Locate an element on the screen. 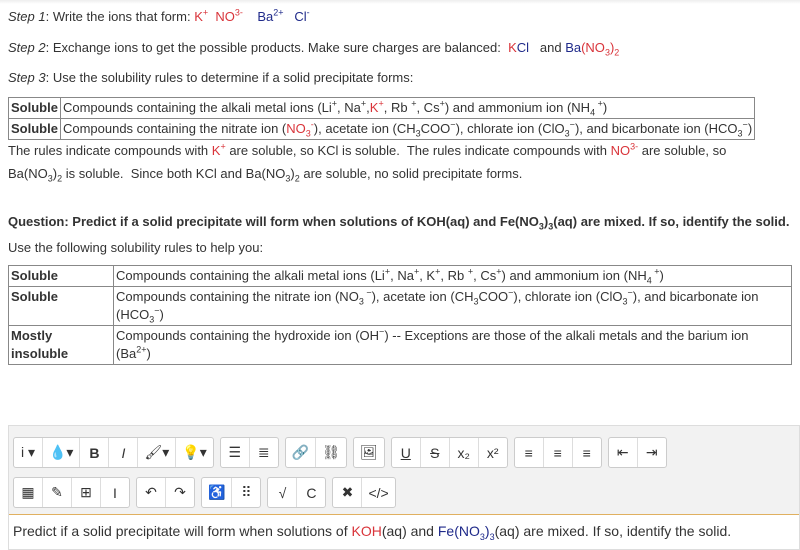  toolbar-group: ≡ ≡ ≡ is located at coordinates (557, 452).